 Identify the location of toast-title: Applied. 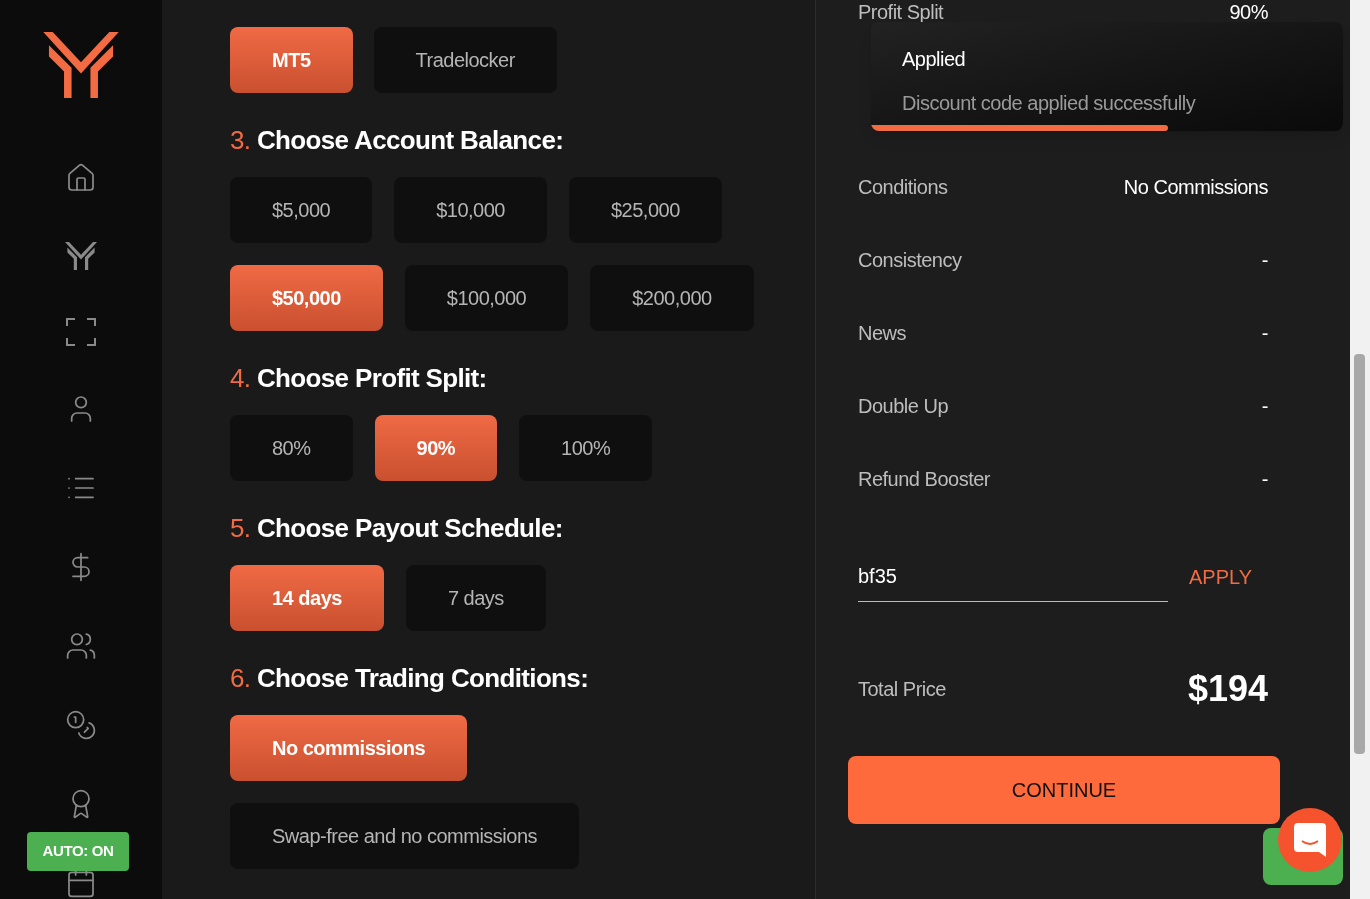
(934, 59).